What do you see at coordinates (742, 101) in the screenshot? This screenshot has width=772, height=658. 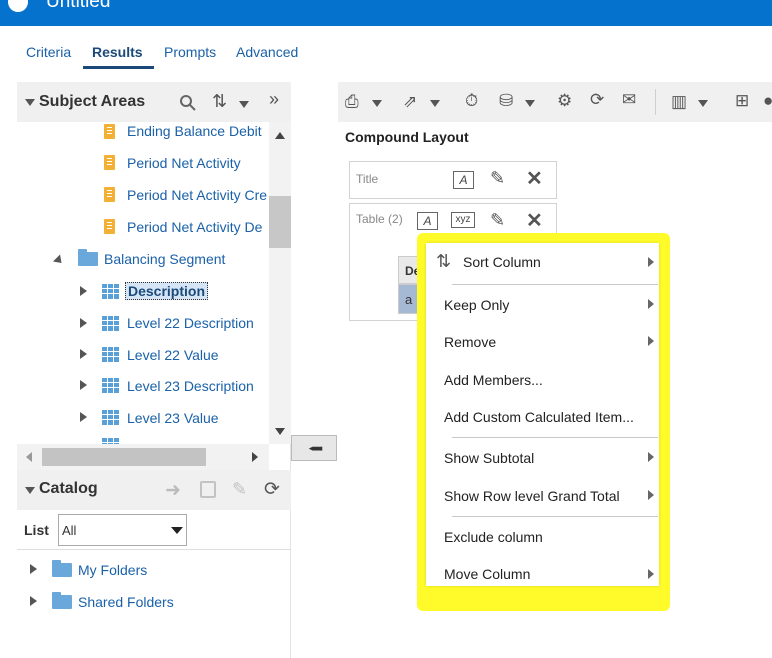 I see `add-icon: ⊞` at bounding box center [742, 101].